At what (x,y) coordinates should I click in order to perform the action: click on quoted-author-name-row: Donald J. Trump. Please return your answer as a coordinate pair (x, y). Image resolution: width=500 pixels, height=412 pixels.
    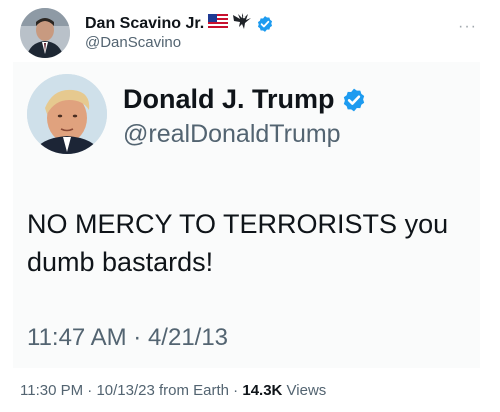
    Looking at the image, I should click on (245, 99).